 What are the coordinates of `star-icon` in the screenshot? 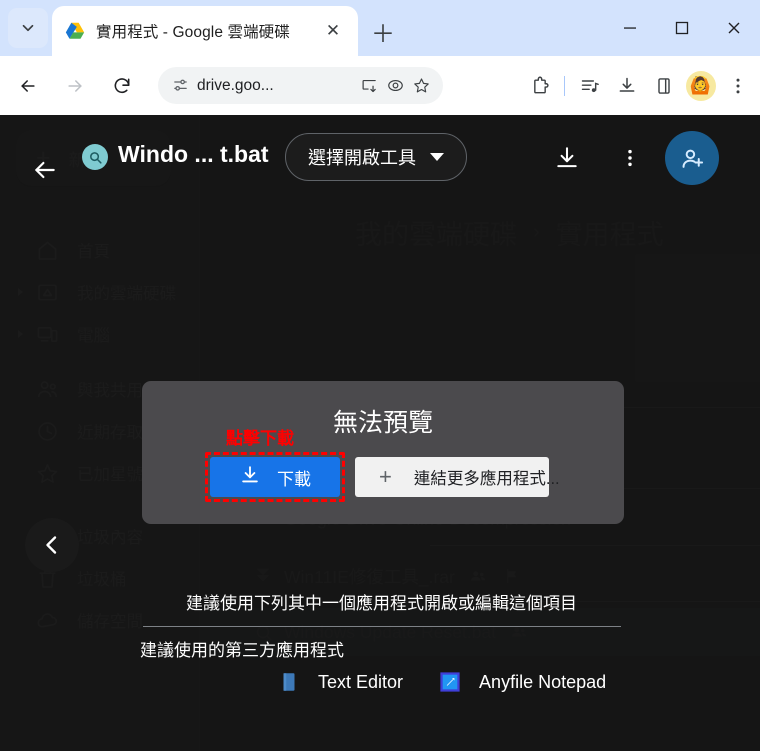 It's located at (421, 86).